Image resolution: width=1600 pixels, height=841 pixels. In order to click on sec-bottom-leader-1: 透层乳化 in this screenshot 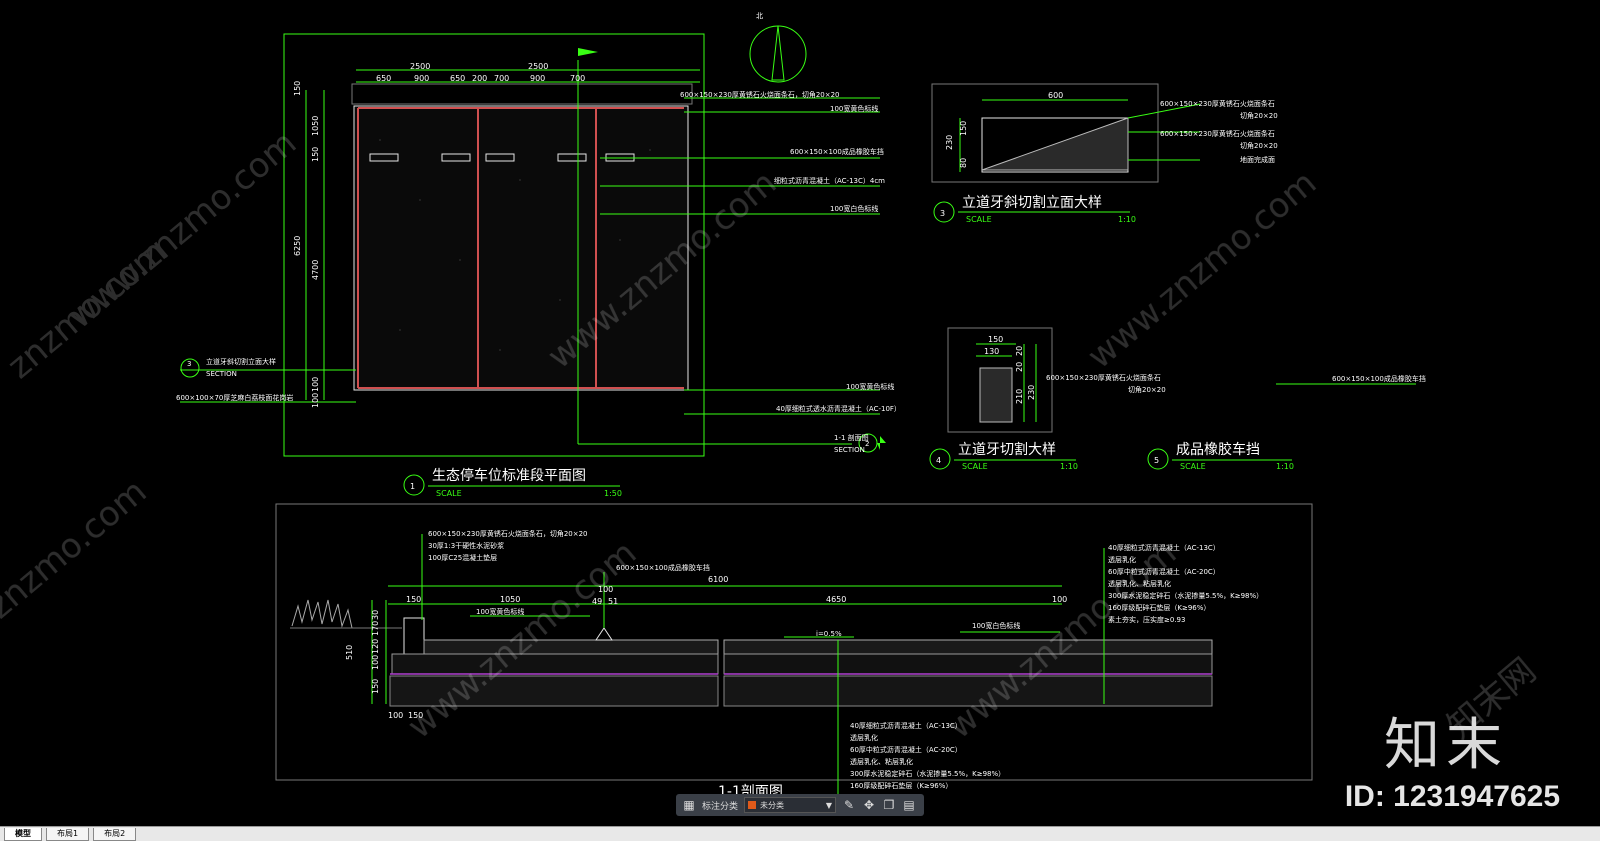, I will do `click(864, 737)`.